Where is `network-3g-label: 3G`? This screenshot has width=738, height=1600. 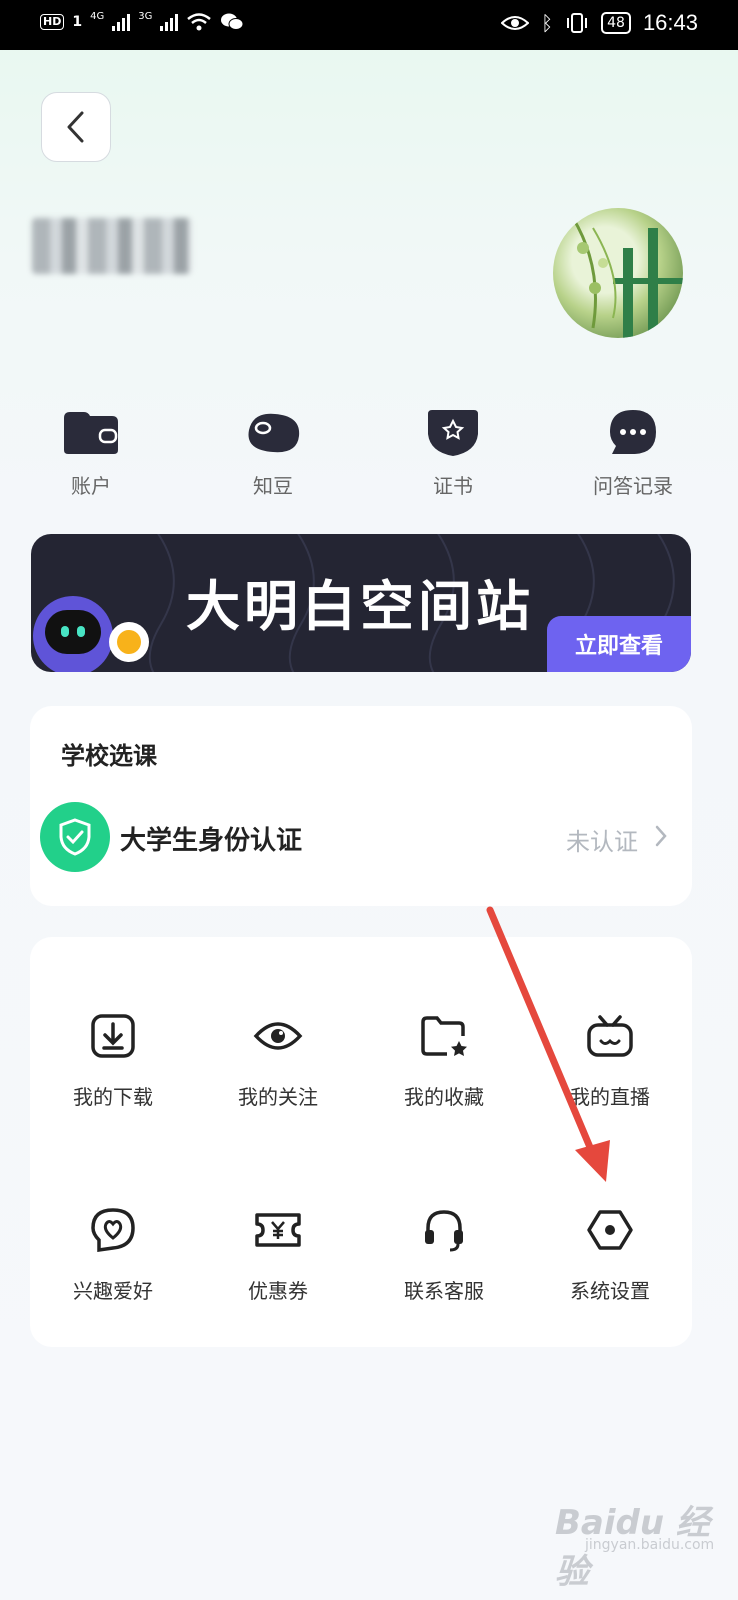
network-3g-label: 3G is located at coordinates (145, 16).